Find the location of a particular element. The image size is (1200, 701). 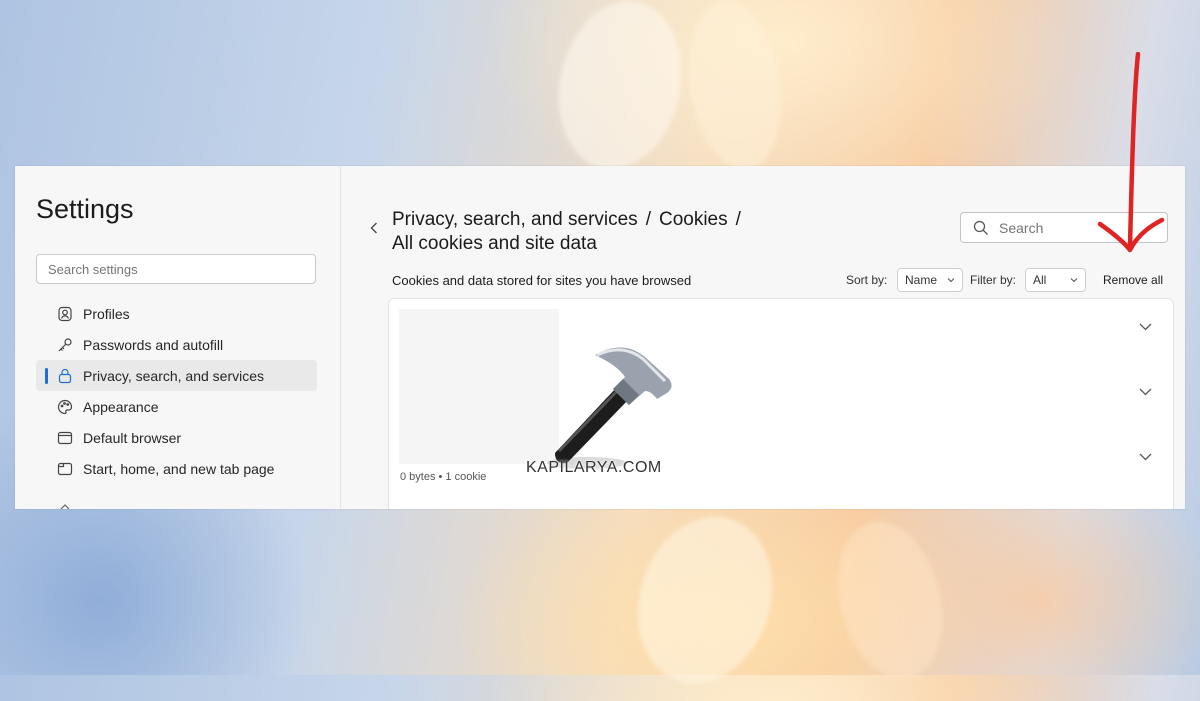

sidebar-item-default-browser: Default browser is located at coordinates (176, 437).